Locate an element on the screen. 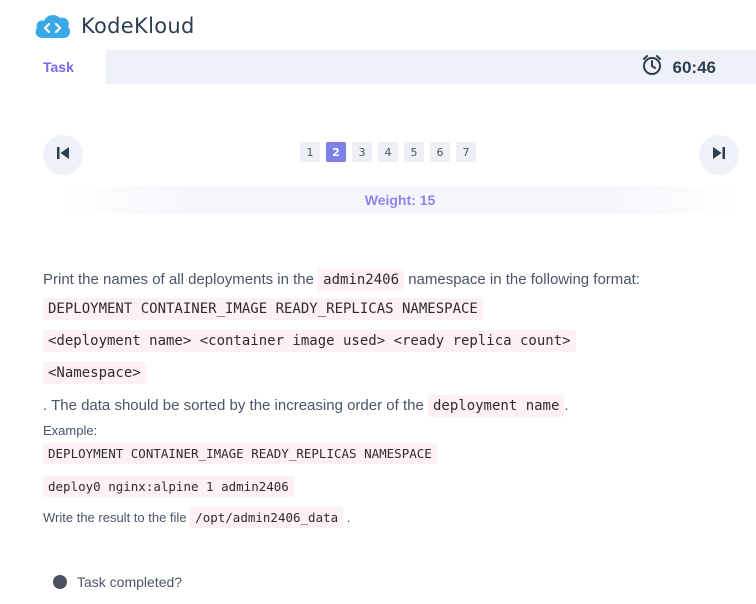 The height and width of the screenshot is (604, 756). kodekloud-cloud-logo-icon is located at coordinates (53, 26).